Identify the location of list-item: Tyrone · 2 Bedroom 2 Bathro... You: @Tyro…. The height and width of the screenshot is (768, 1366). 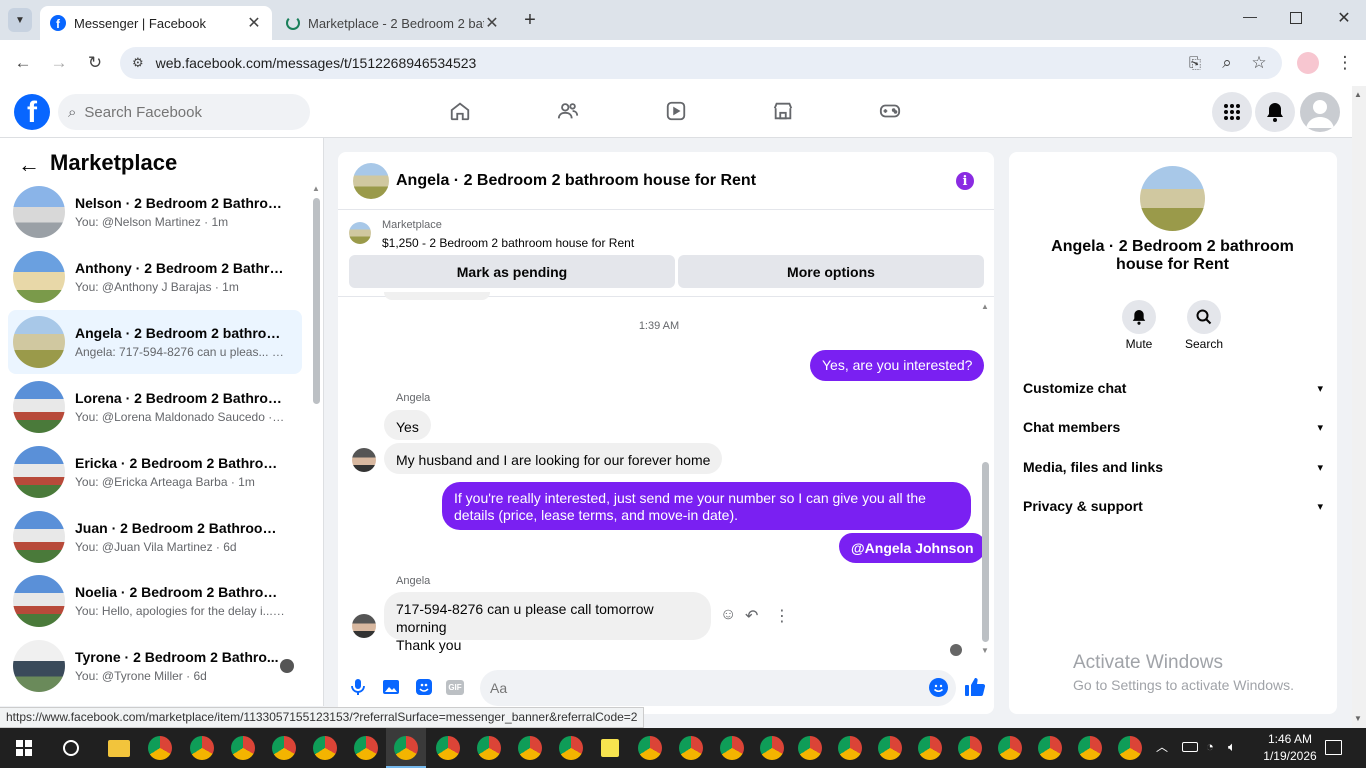
(155, 666).